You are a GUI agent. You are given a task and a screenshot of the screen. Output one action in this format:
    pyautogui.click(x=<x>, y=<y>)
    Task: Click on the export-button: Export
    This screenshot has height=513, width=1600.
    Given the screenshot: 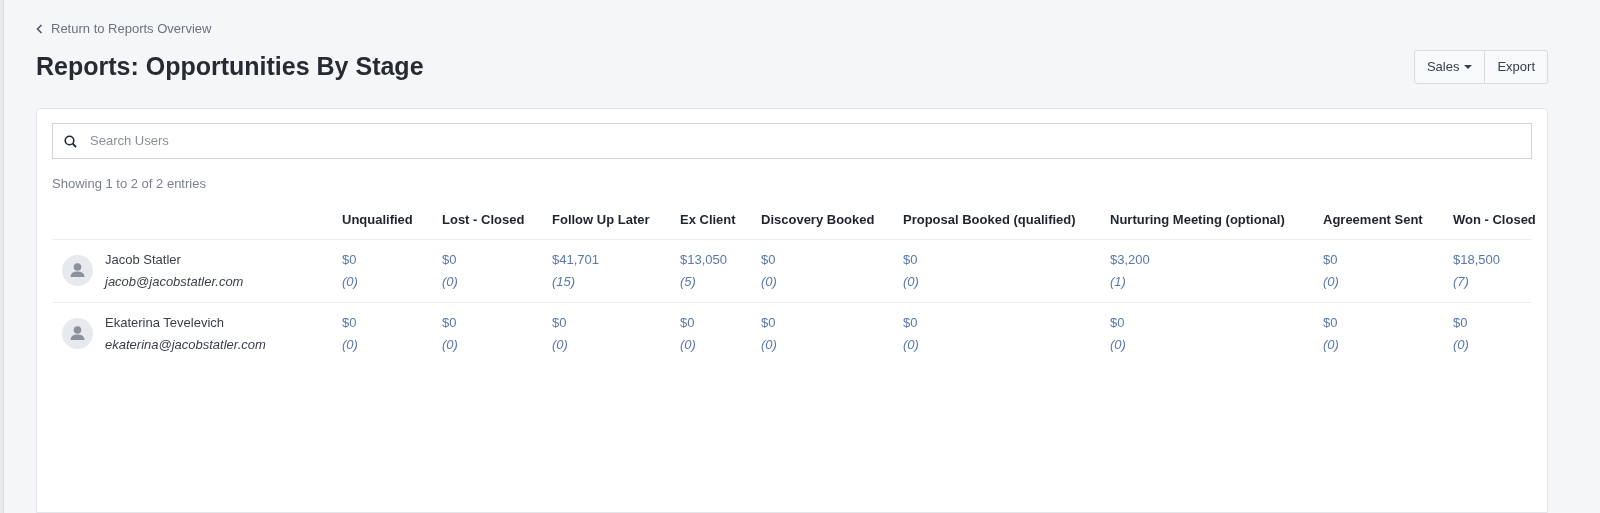 What is the action you would take?
    pyautogui.click(x=1516, y=66)
    